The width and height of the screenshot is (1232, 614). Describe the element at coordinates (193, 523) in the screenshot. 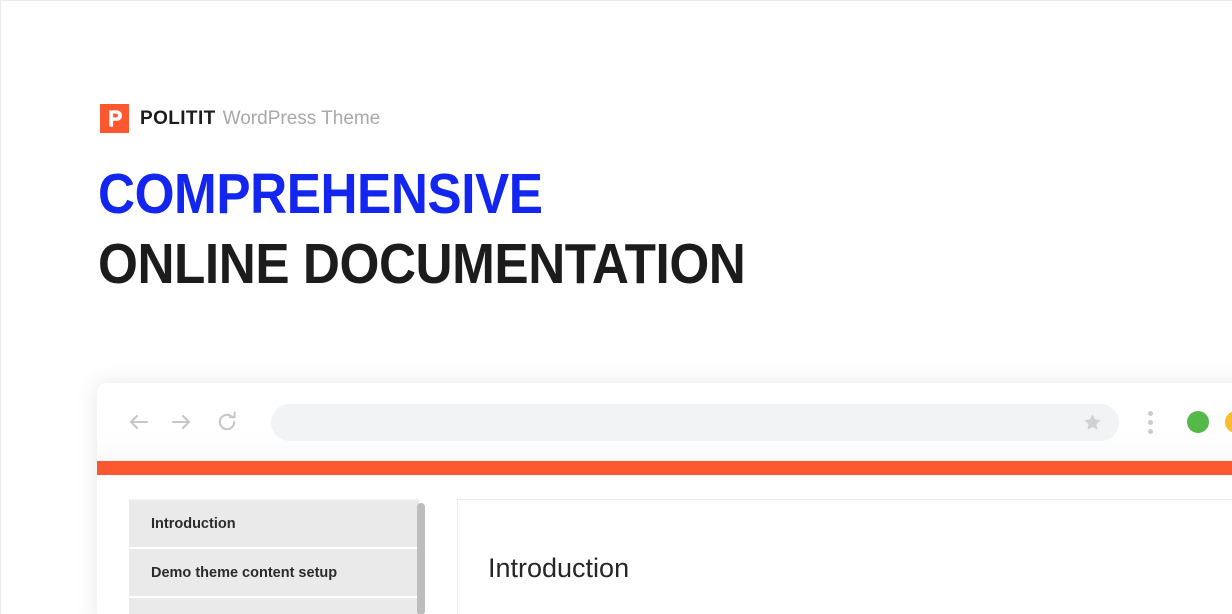

I see `sidebar-item-label: Introduction` at that location.